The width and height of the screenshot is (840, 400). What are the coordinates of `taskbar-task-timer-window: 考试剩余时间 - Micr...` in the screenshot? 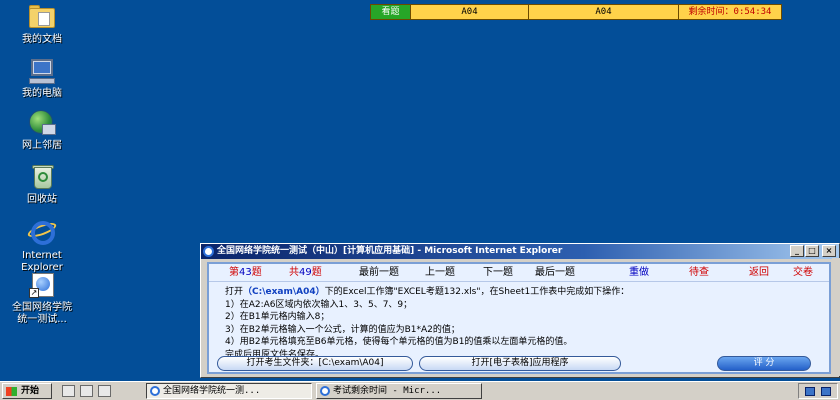 It's located at (399, 391).